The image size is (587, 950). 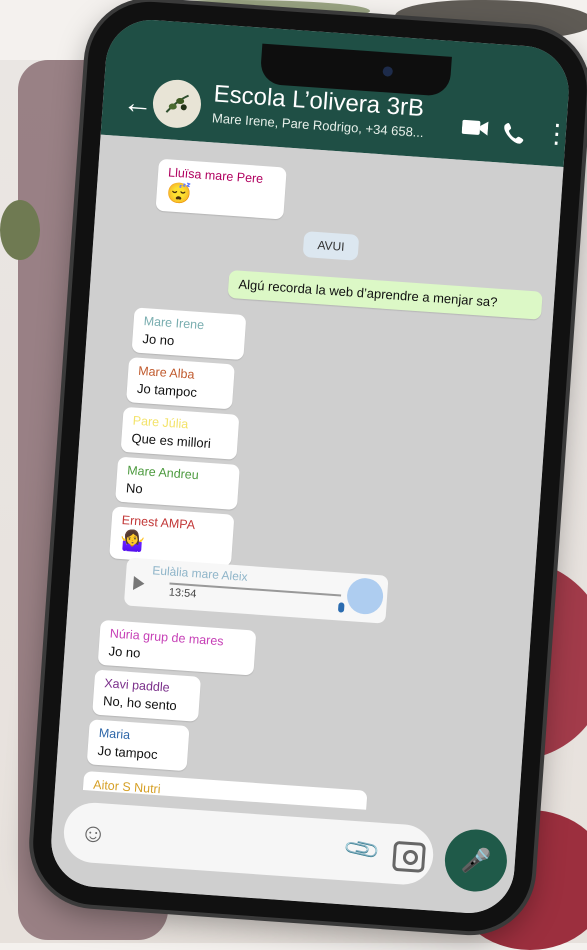 What do you see at coordinates (189, 334) in the screenshot?
I see `message-bubble: Mare Irene Jo no` at bounding box center [189, 334].